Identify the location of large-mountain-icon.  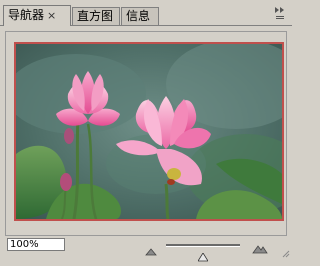
(260, 246).